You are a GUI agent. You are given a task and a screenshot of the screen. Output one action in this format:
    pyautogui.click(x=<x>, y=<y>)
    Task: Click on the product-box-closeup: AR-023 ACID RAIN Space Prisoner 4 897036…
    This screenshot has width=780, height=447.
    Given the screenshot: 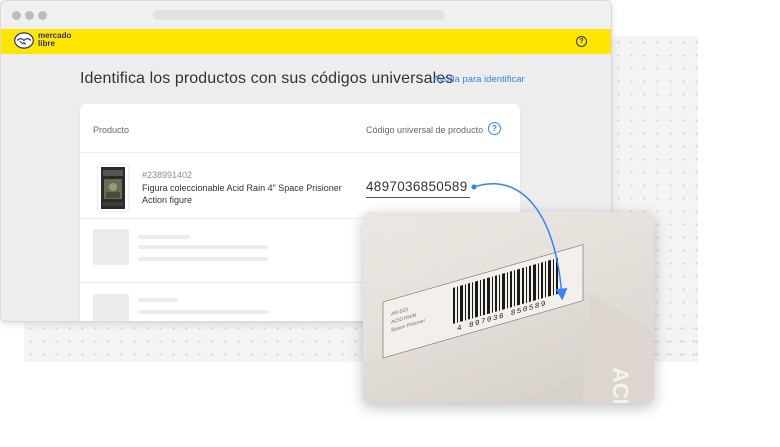 What is the action you would take?
    pyautogui.click(x=508, y=323)
    